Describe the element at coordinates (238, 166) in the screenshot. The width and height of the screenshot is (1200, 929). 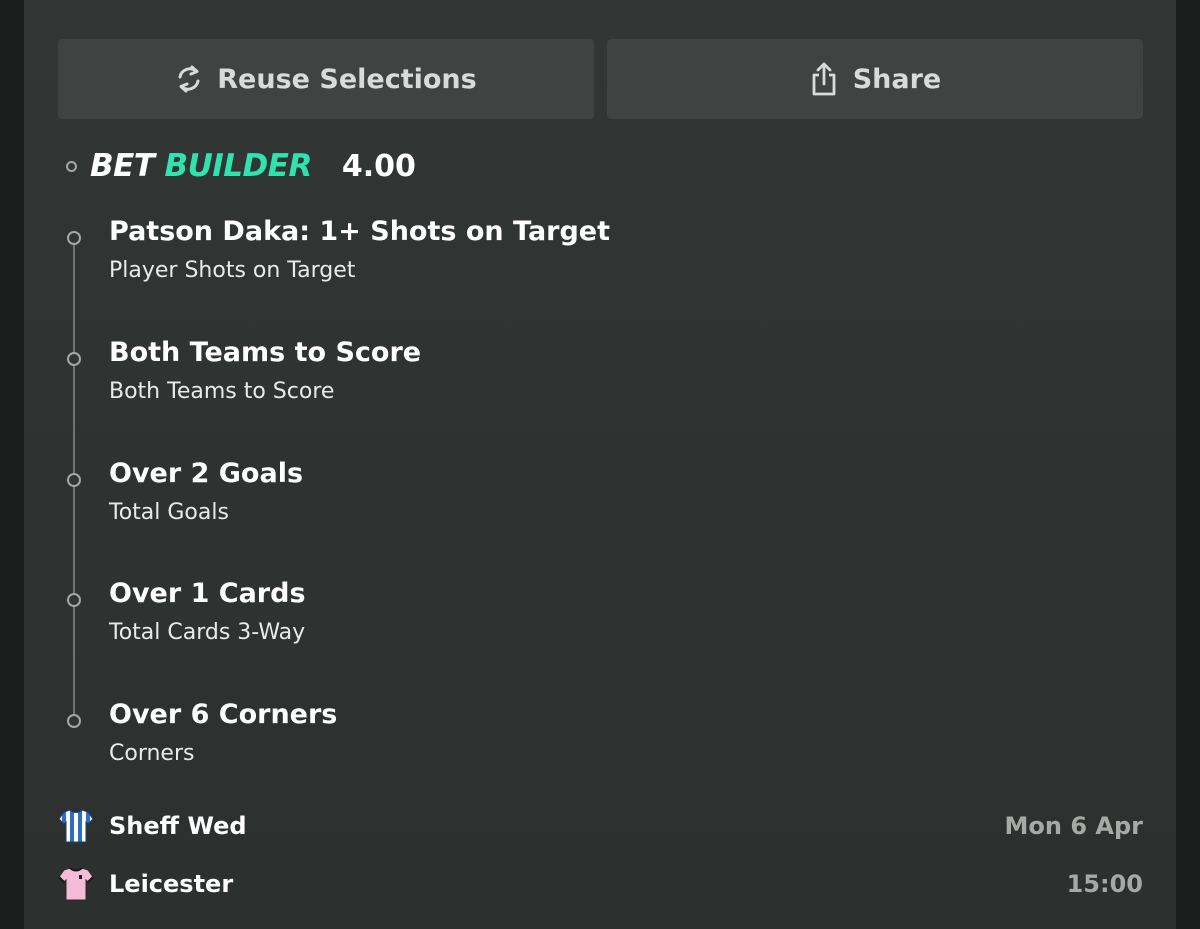
I see `bet-builder-label-builder: BUILDER` at that location.